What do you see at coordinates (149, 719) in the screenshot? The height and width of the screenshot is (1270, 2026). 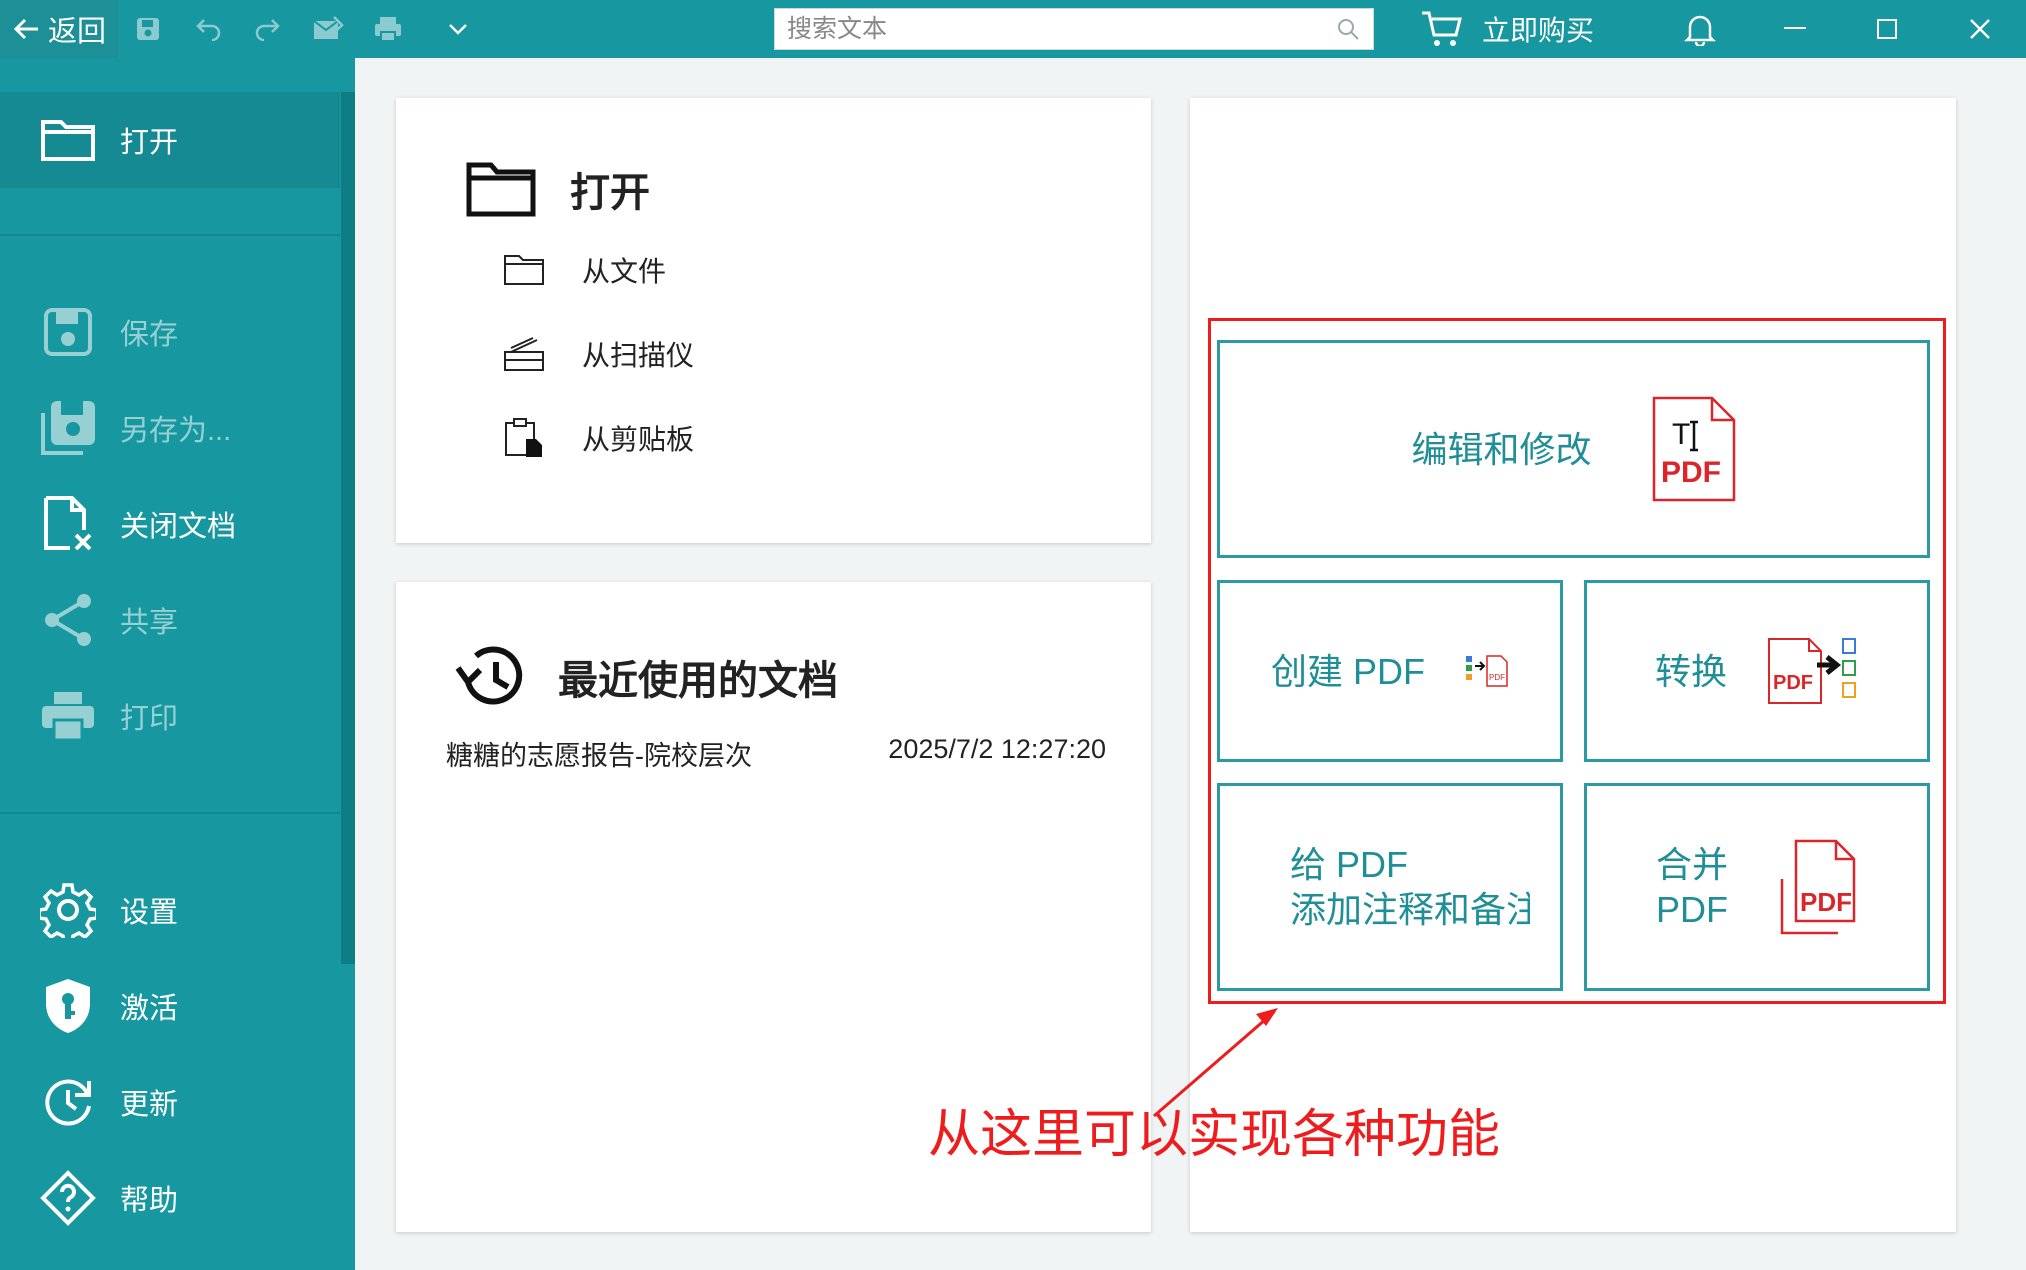 I see `sidebar-item-label: 打印` at bounding box center [149, 719].